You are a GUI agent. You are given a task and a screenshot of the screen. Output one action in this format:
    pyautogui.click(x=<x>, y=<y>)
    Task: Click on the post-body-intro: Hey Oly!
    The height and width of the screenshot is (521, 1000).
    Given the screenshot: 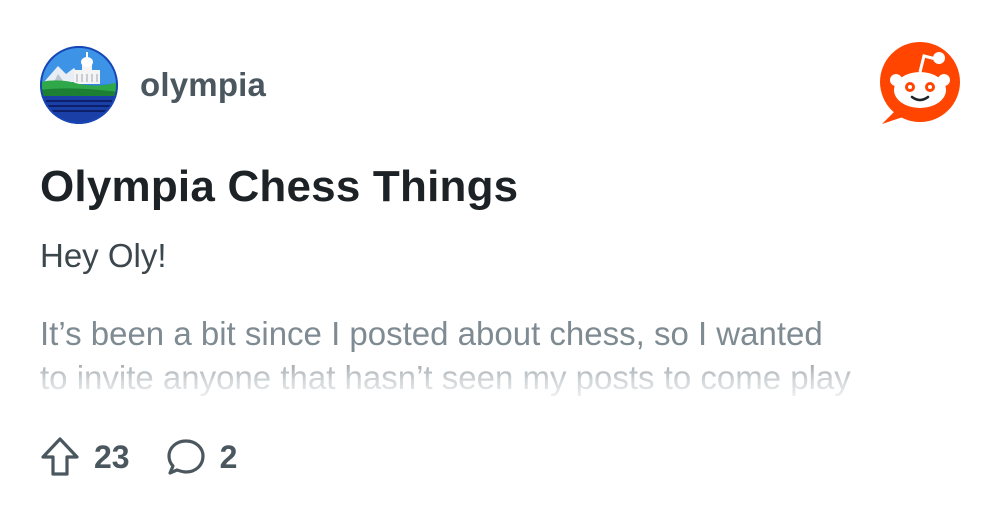 What is the action you would take?
    pyautogui.click(x=103, y=255)
    